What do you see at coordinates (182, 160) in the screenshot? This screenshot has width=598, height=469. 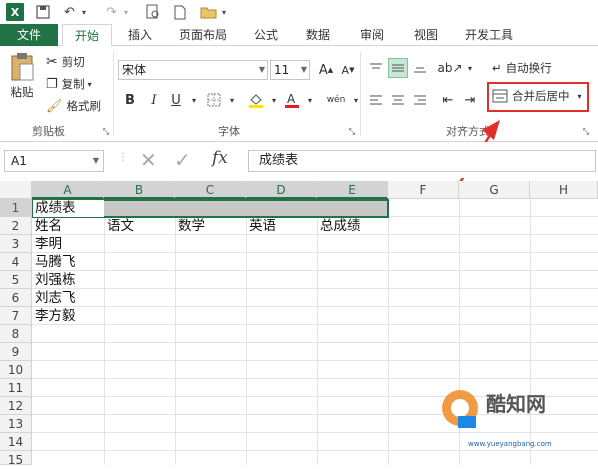 I see `enter-icon: ✓` at bounding box center [182, 160].